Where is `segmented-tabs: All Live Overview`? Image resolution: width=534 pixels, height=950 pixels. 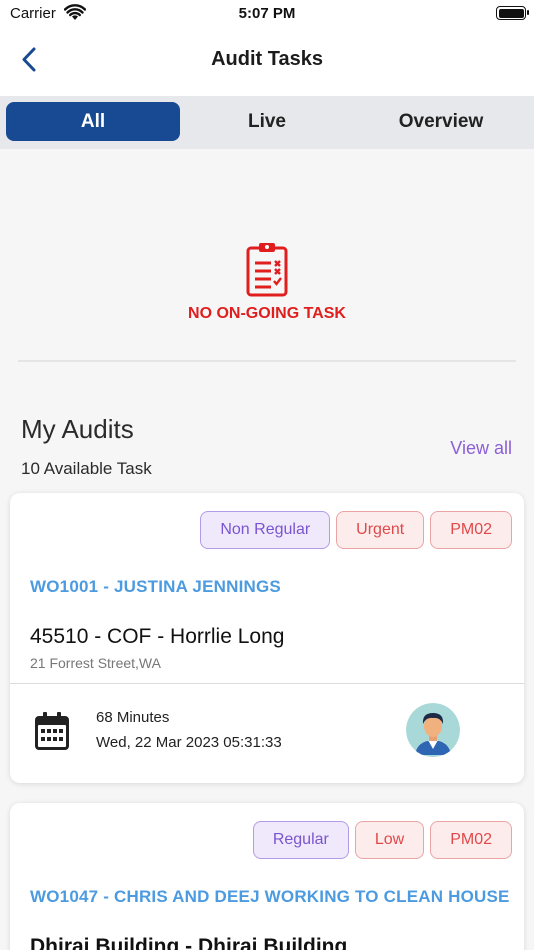 segmented-tabs: All Live Overview is located at coordinates (267, 122).